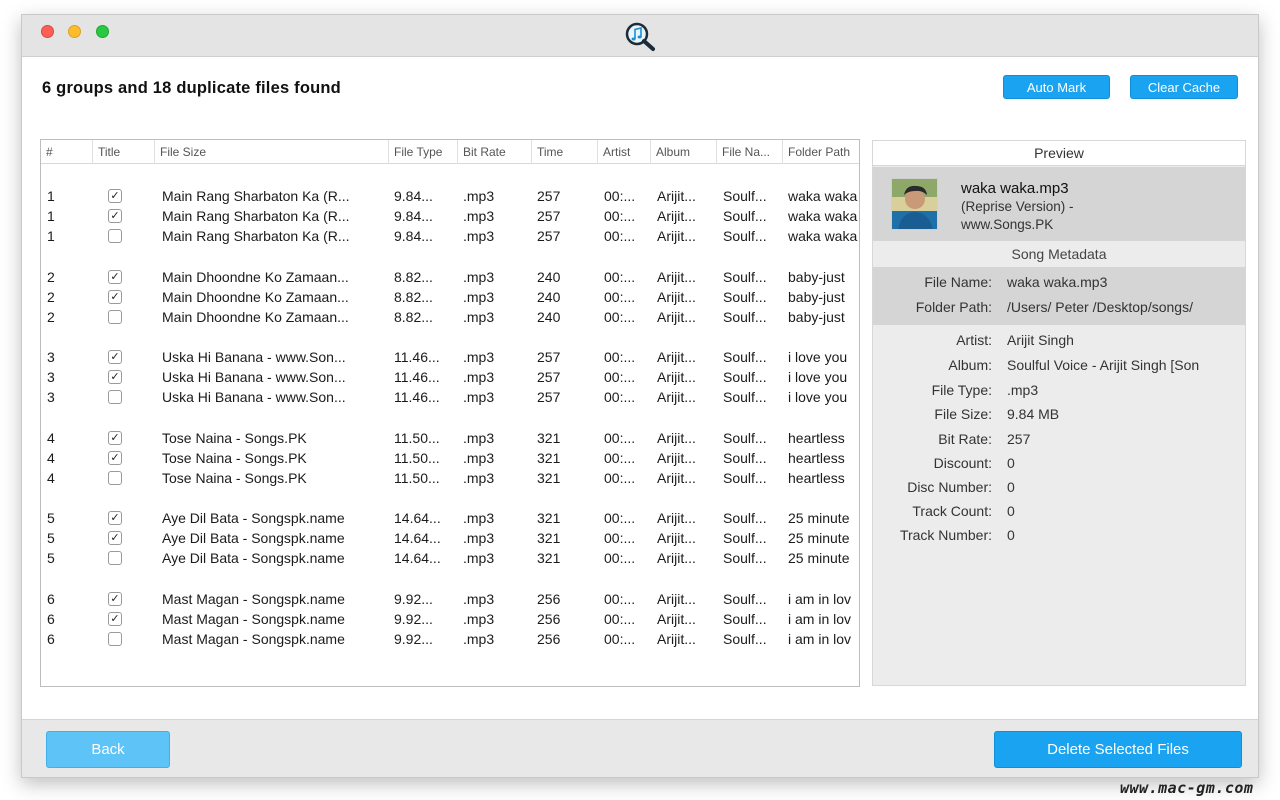  Describe the element at coordinates (821, 152) in the screenshot. I see `column-header-folder-path: Folder Path` at that location.